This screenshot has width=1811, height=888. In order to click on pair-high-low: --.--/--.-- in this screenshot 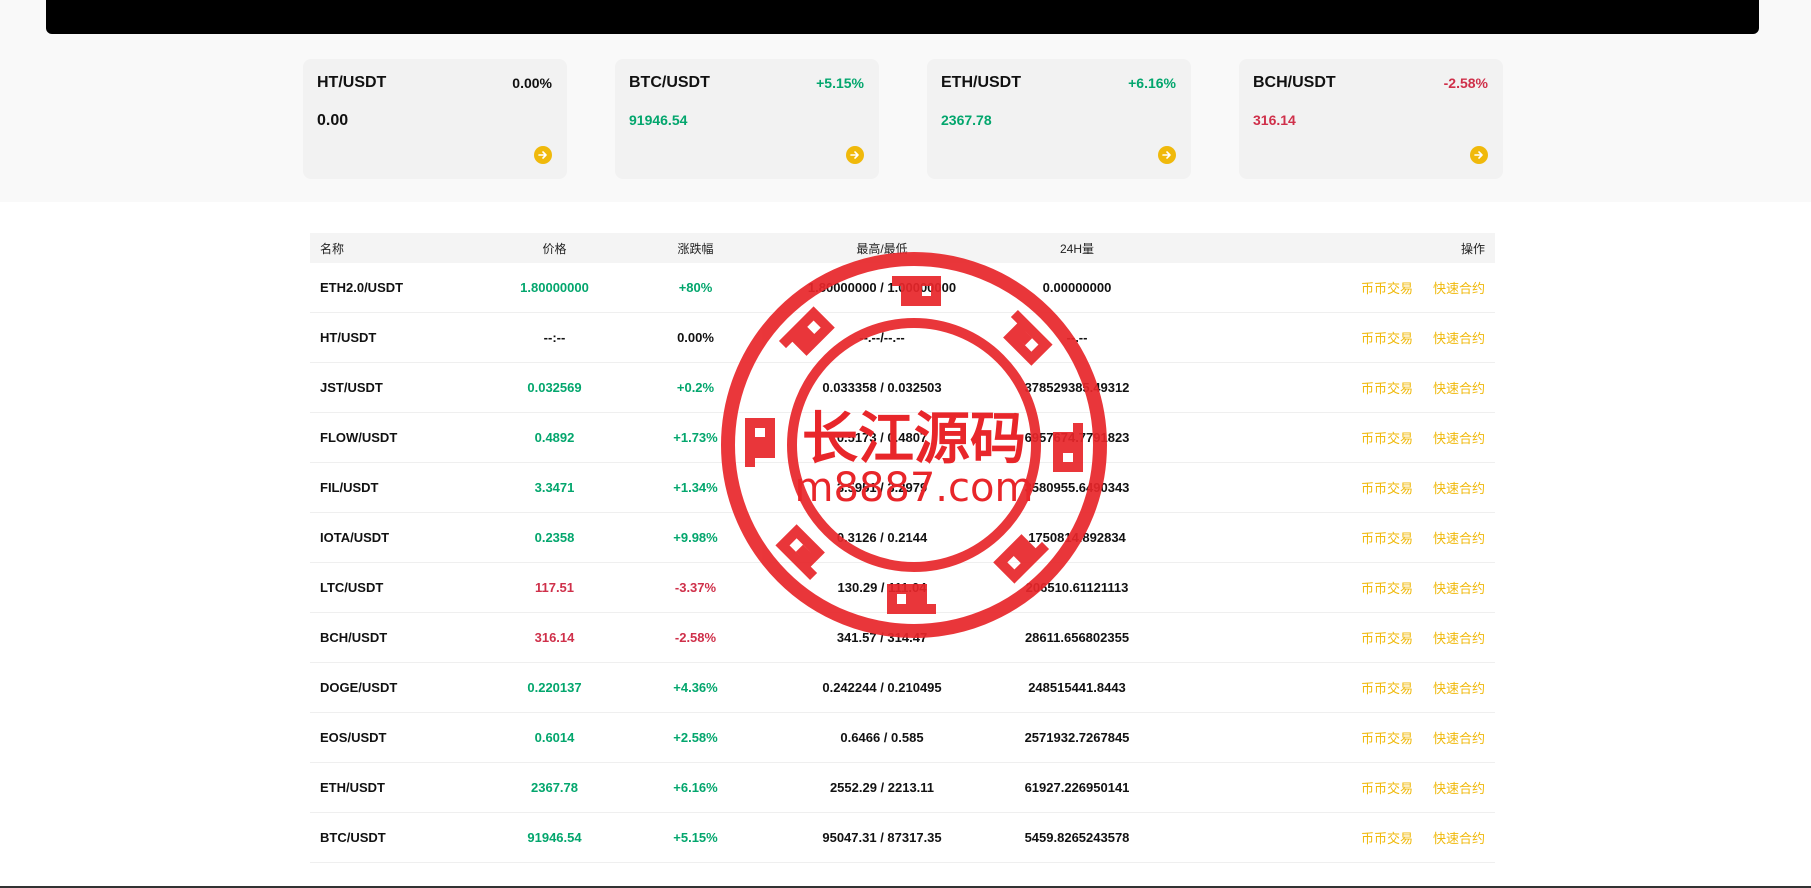, I will do `click(882, 337)`.